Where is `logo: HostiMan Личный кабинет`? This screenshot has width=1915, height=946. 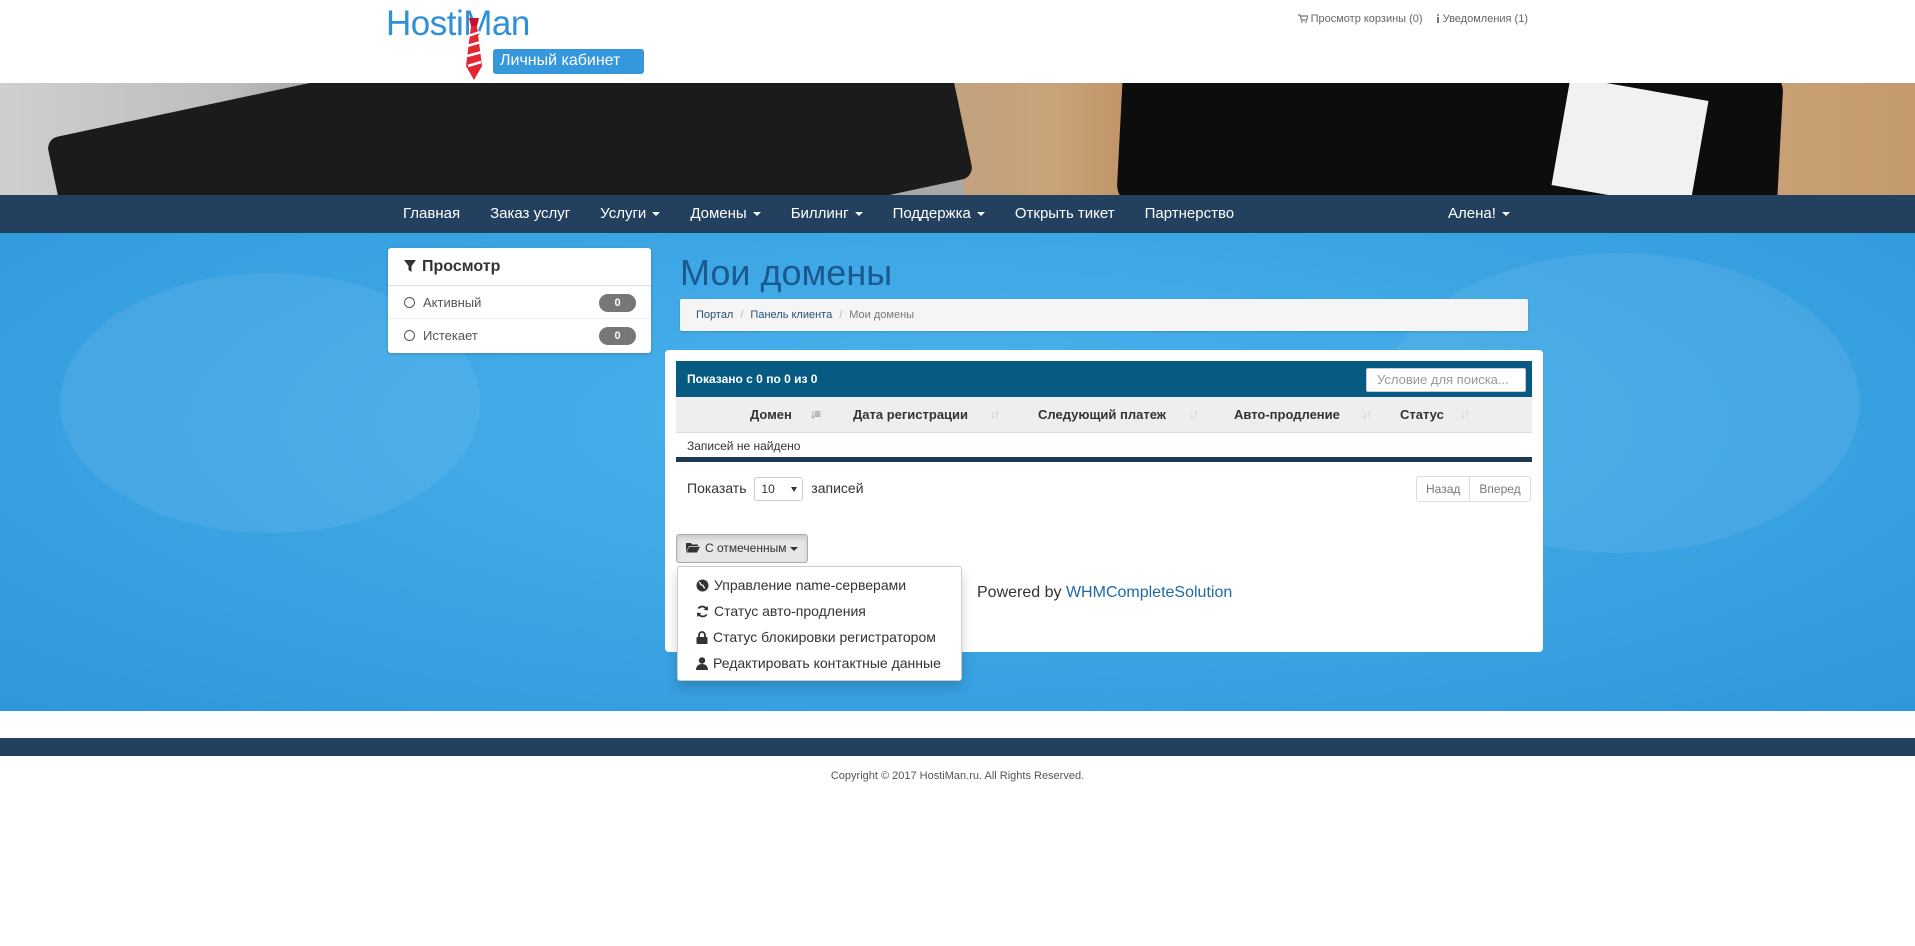
logo: HostiMan Личный кабинет is located at coordinates (516, 42).